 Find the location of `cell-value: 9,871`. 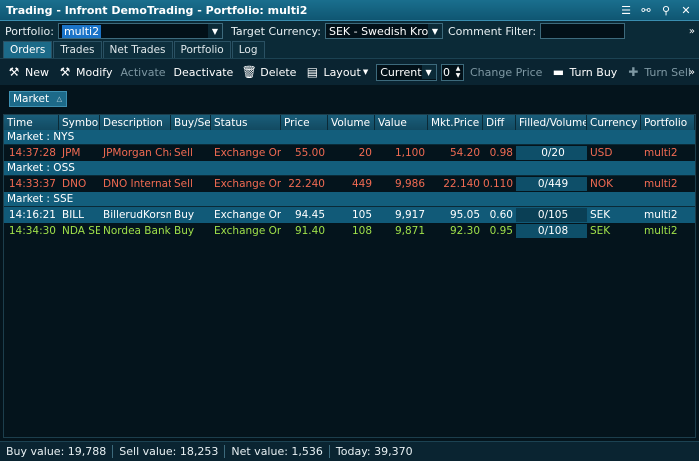

cell-value: 9,871 is located at coordinates (409, 231).